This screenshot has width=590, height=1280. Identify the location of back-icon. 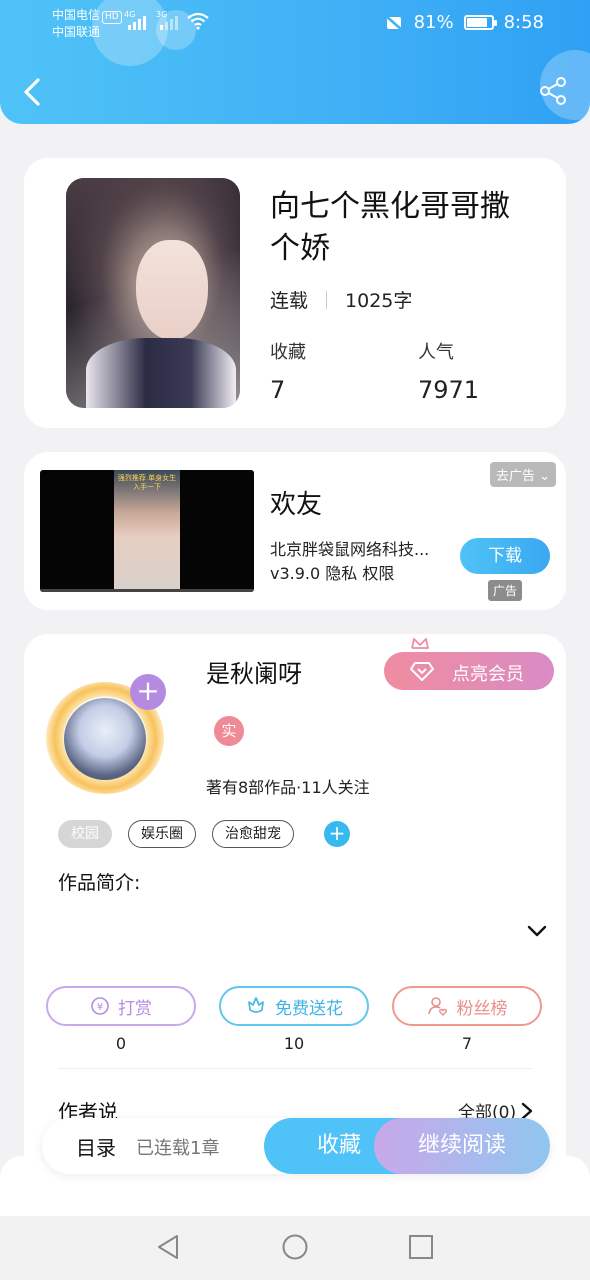
(32, 92).